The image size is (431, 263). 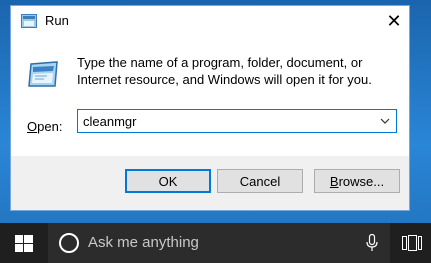 I want to click on start-button, so click(x=24, y=243).